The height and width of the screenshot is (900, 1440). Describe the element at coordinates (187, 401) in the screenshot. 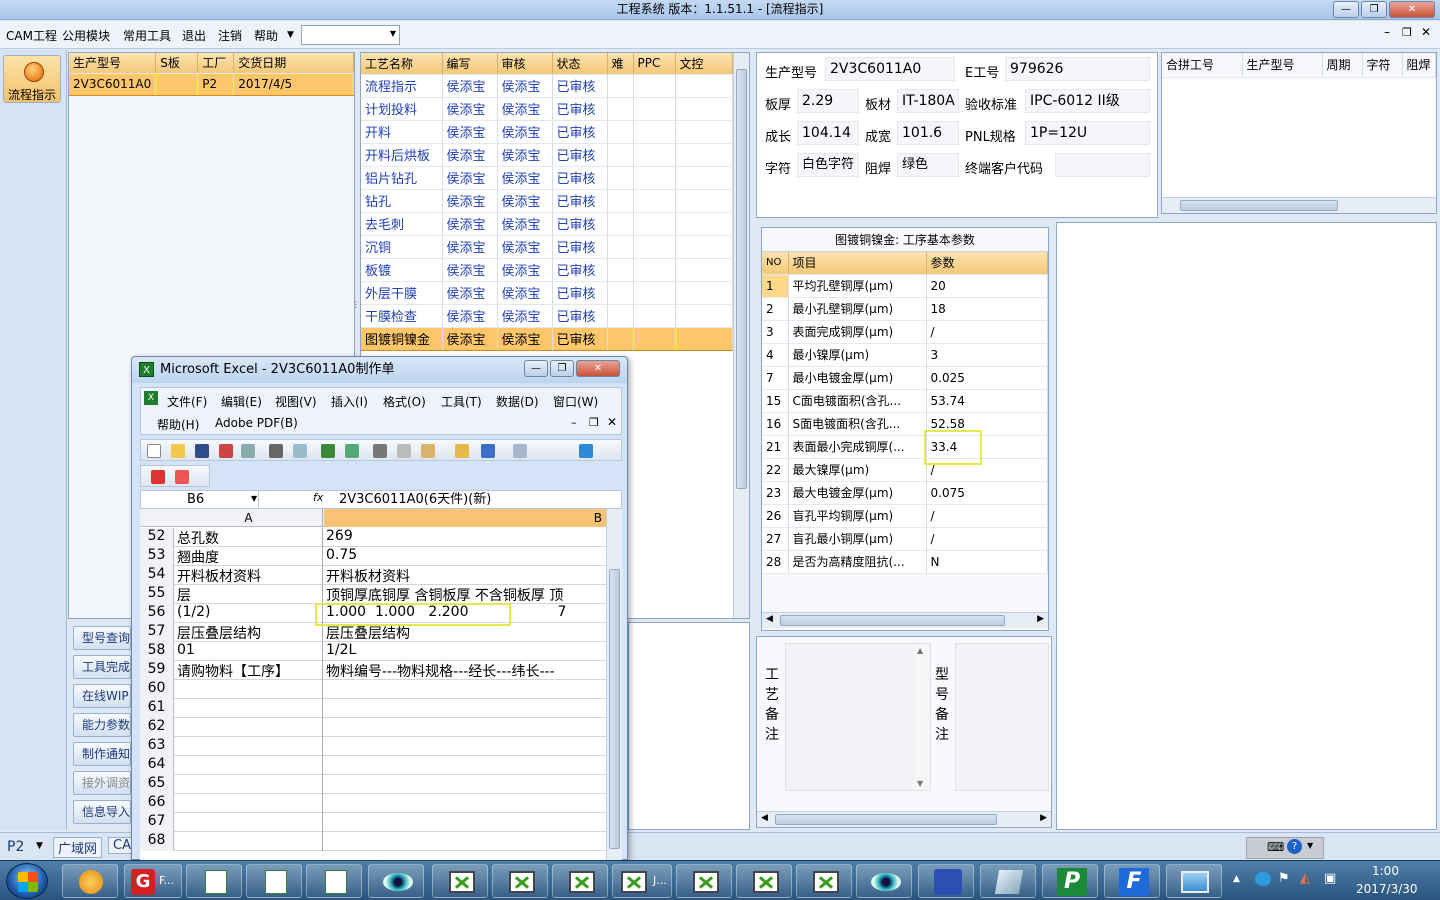

I see `excel-menu-file: 文件(F)` at that location.